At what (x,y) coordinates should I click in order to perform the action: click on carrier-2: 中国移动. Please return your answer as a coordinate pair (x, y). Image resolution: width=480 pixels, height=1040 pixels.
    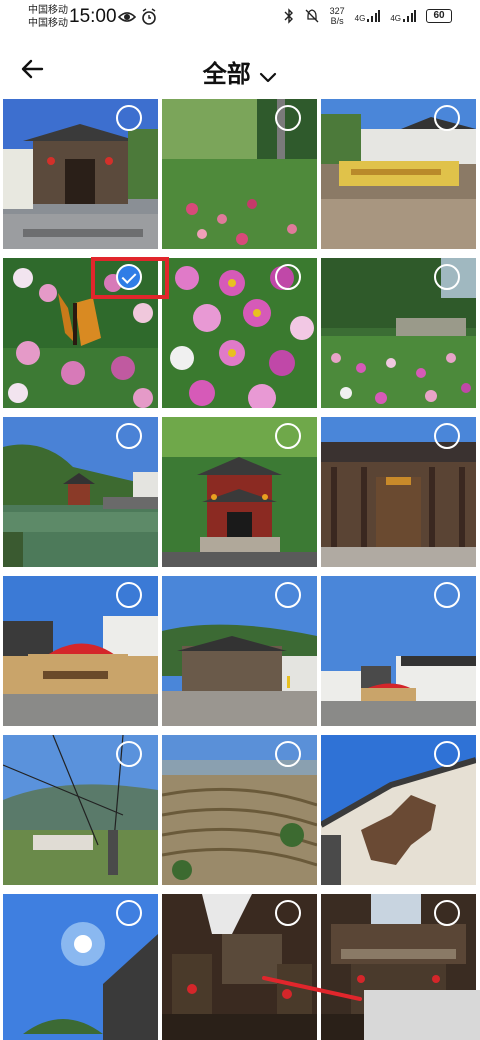
    Looking at the image, I should click on (48, 23).